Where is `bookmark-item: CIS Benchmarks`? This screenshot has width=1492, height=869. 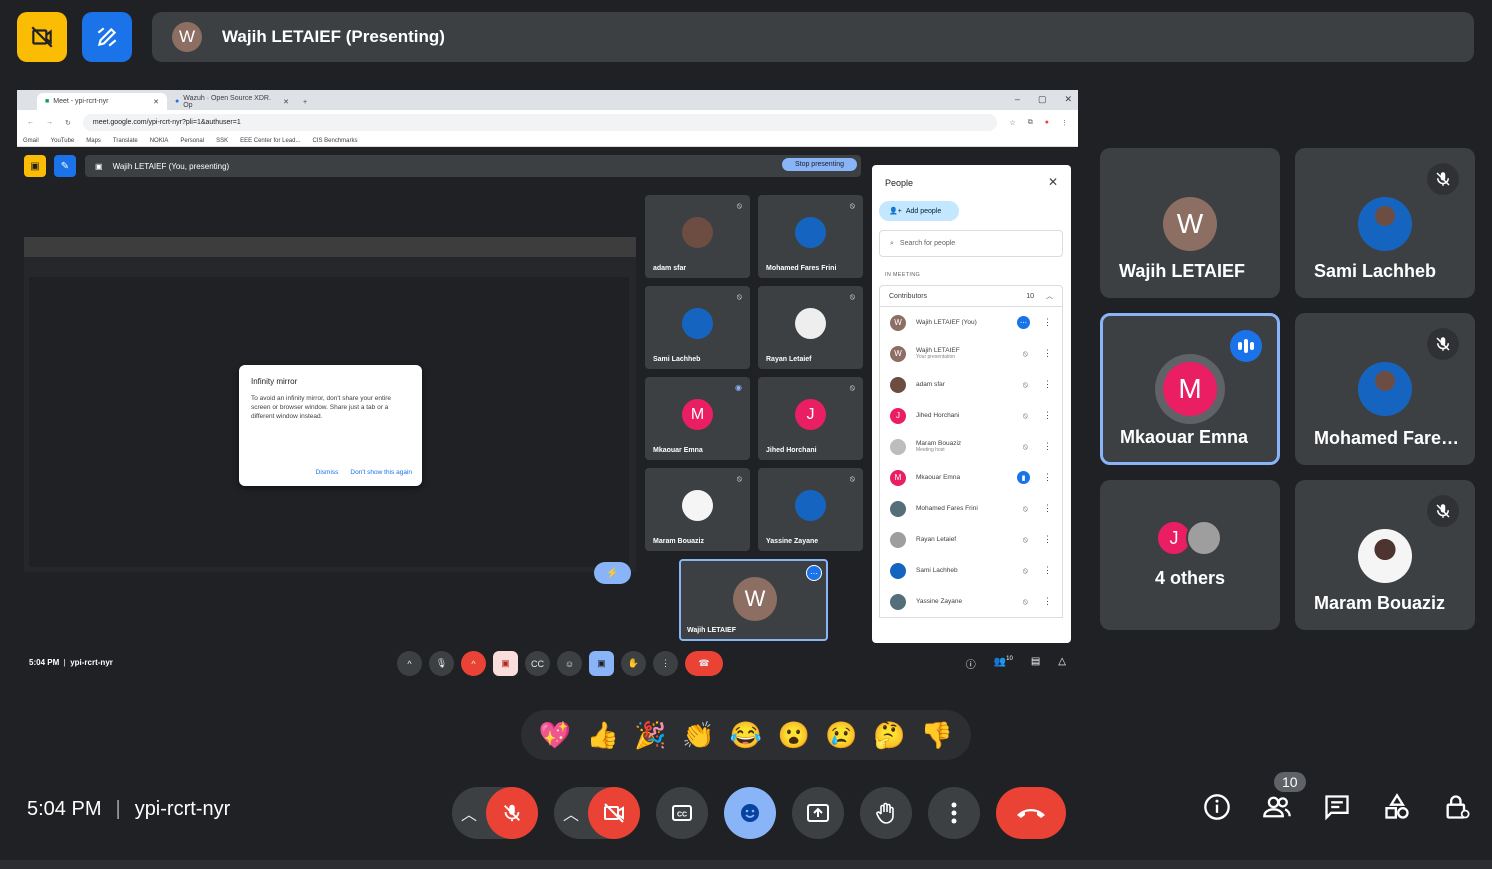
bookmark-item: CIS Benchmarks is located at coordinates (334, 141).